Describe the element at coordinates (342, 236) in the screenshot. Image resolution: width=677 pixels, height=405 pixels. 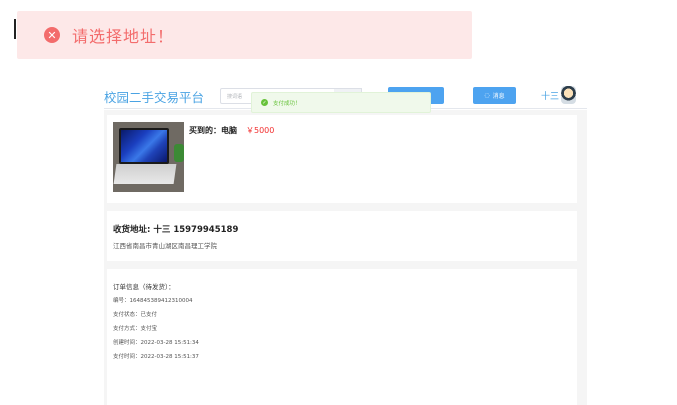
I see `address-card` at that location.